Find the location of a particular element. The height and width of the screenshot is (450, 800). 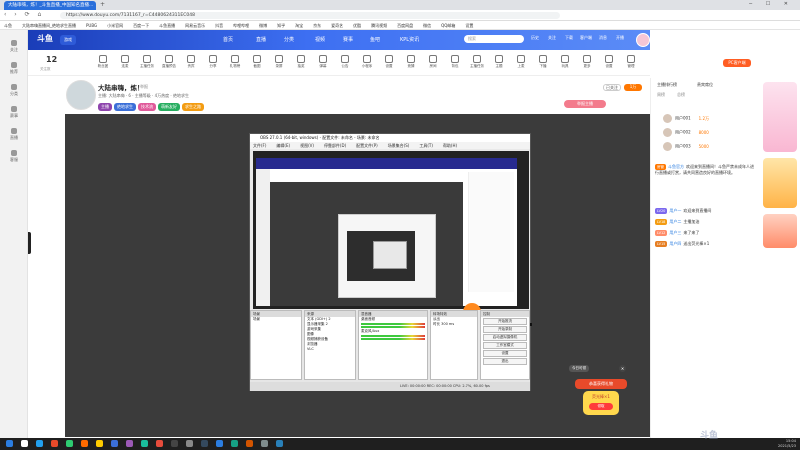

header-icon: 客户端 is located at coordinates (586, 38).